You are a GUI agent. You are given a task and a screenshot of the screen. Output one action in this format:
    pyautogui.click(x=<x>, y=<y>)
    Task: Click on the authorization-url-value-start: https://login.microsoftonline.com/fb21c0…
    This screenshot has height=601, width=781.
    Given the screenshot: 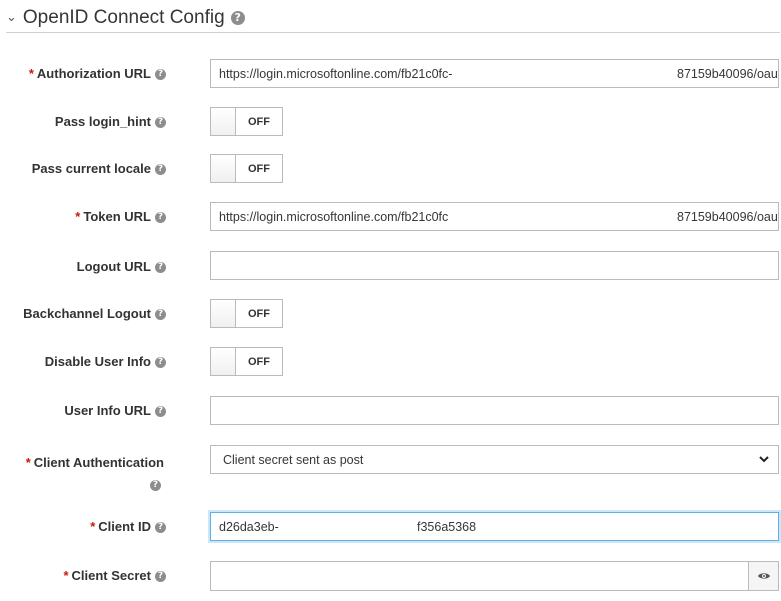 What is the action you would take?
    pyautogui.click(x=336, y=73)
    